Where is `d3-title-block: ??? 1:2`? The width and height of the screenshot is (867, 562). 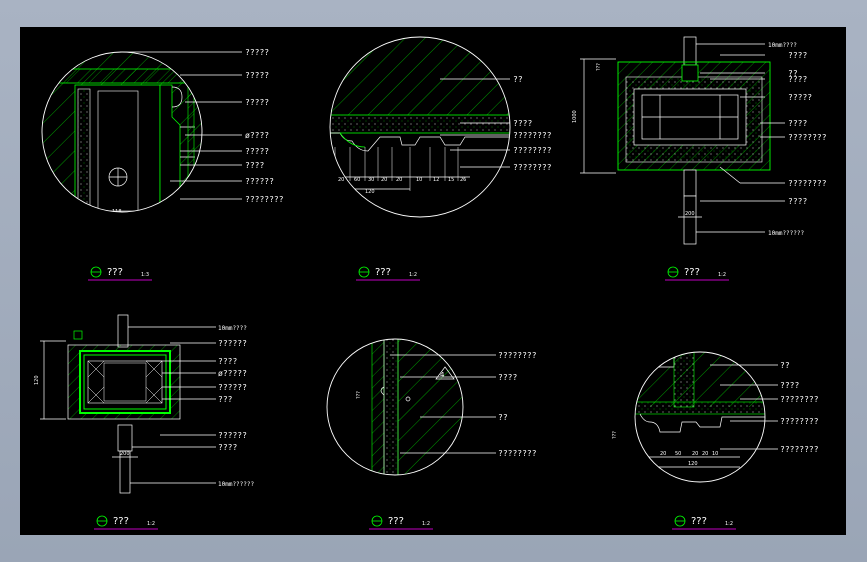 d3-title-block: ??? 1:2 is located at coordinates (697, 273).